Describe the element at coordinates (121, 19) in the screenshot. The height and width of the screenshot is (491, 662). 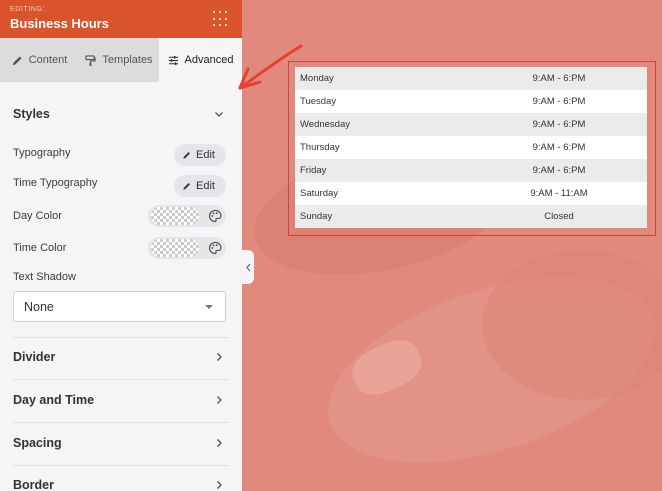
I see `sidebar-header: EDITING: Business Hours` at that location.